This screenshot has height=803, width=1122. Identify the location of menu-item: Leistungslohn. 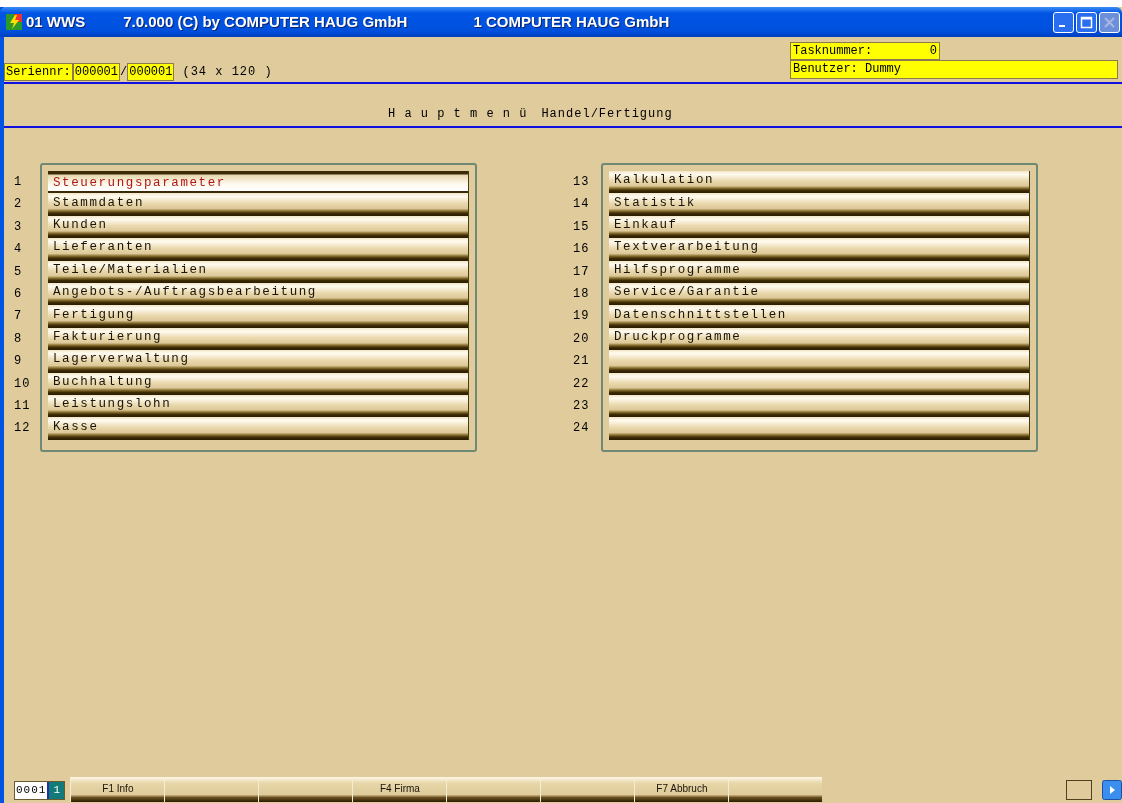
(258, 406).